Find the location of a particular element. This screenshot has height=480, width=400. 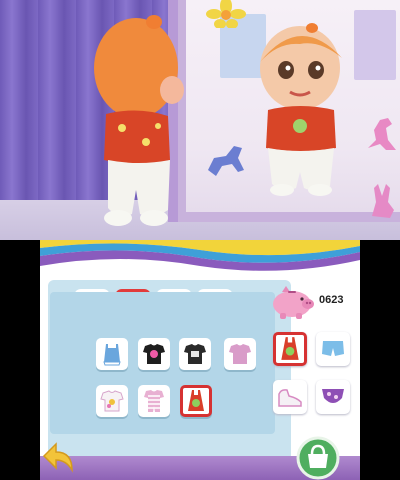

outfit-slot-top is located at coordinates (290, 349).